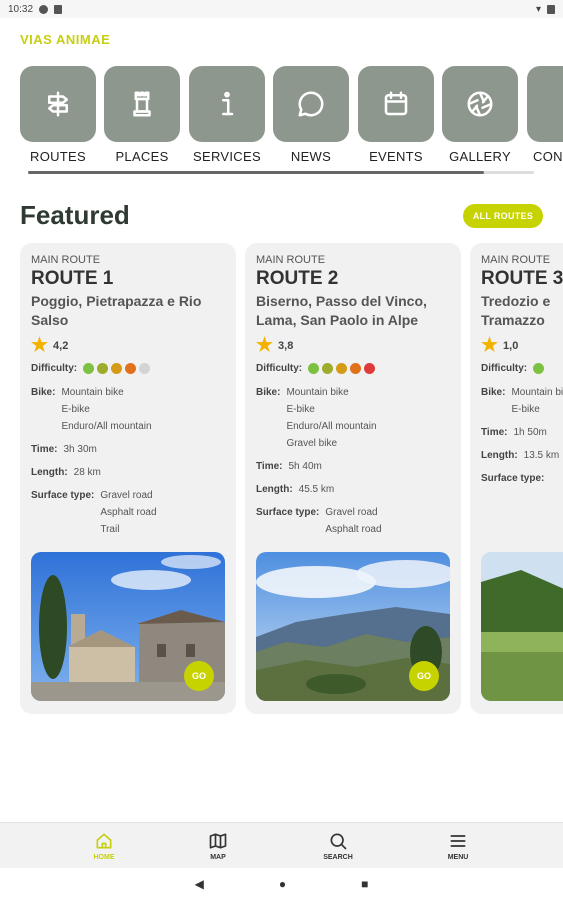  I want to click on scrollbar-thumb, so click(256, 172).